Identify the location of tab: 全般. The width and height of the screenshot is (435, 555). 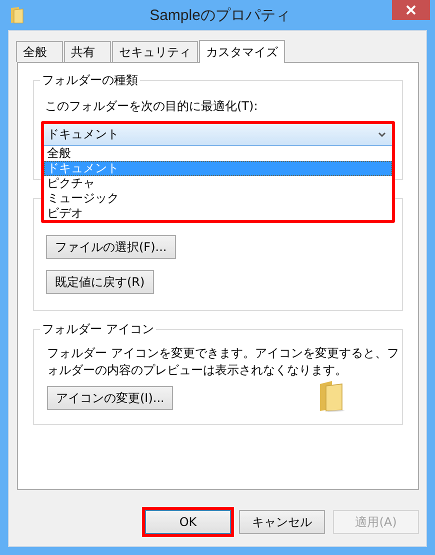
(39, 51).